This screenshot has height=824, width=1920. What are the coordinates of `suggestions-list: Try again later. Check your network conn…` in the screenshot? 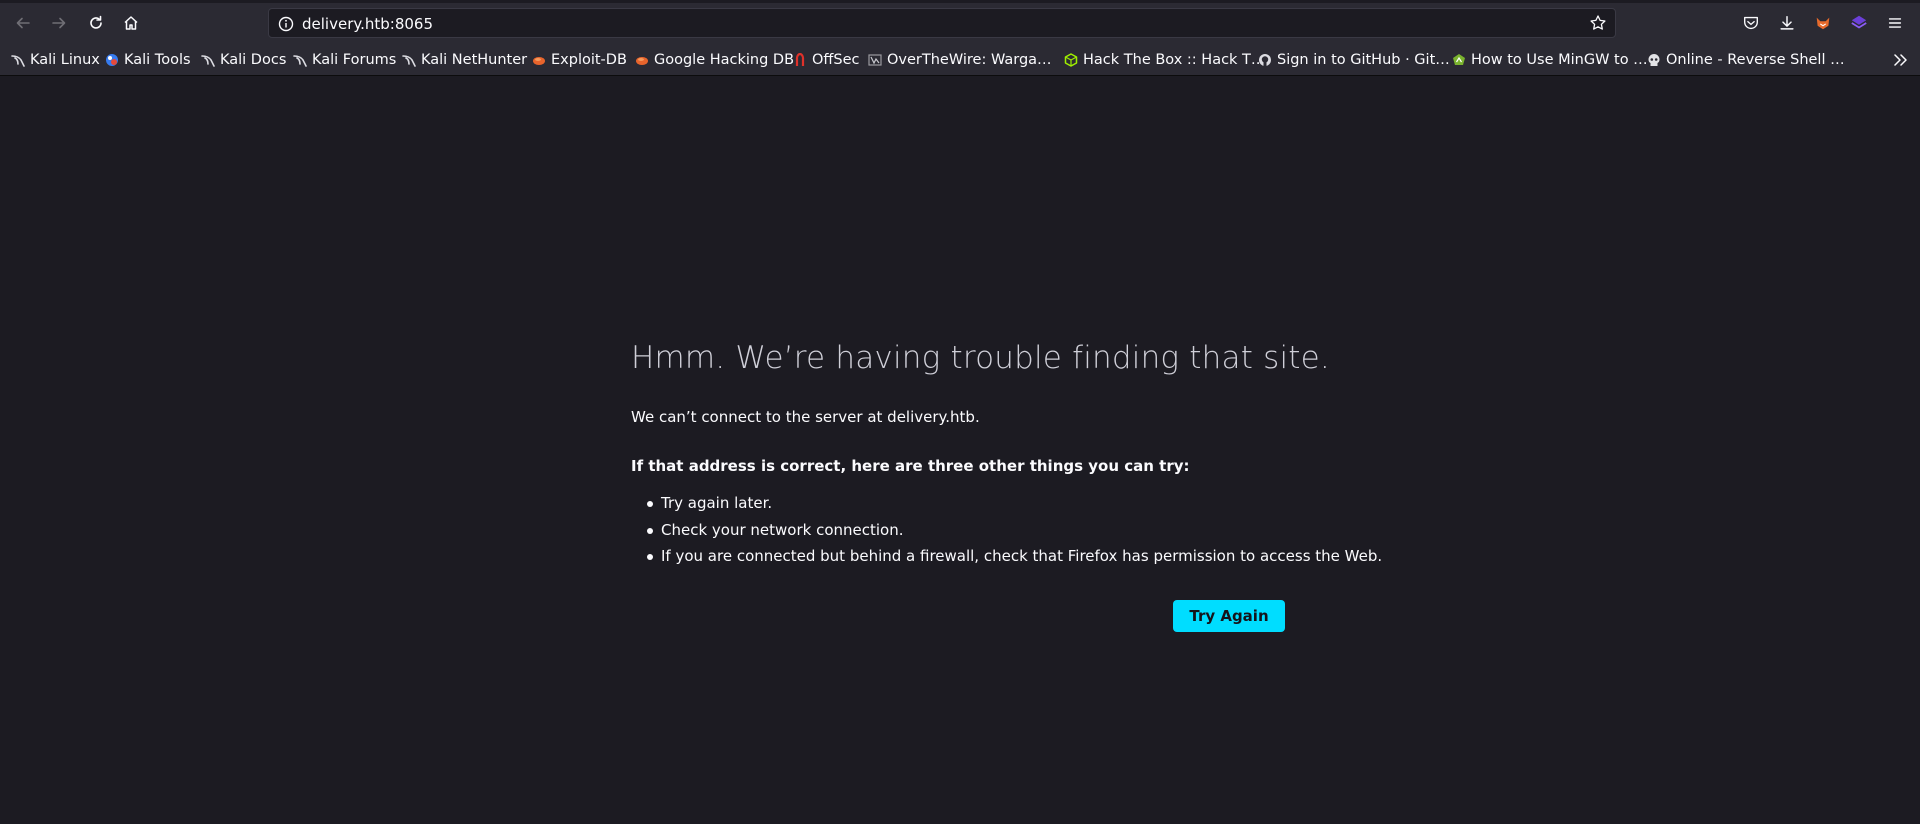 It's located at (1006, 530).